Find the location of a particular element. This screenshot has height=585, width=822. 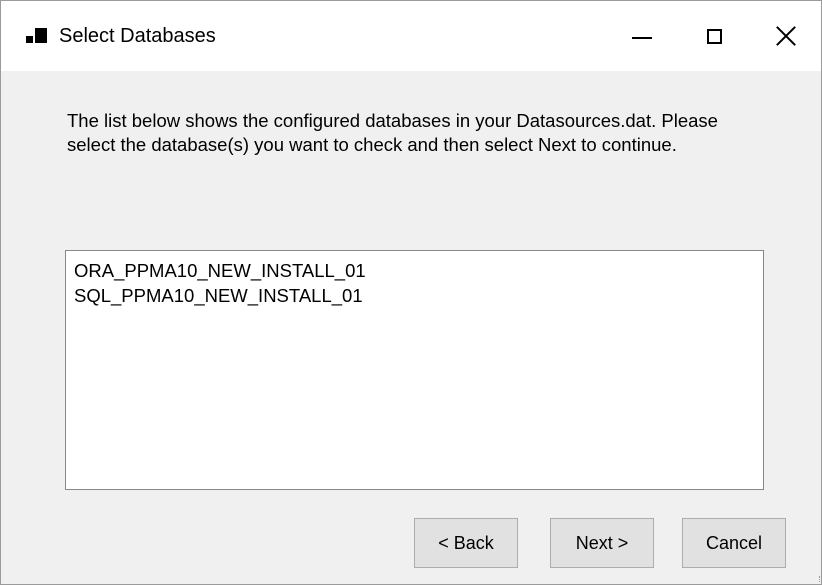

database-item: SQL_PPMA10_NEW_INSTALL_01 is located at coordinates (418, 295).